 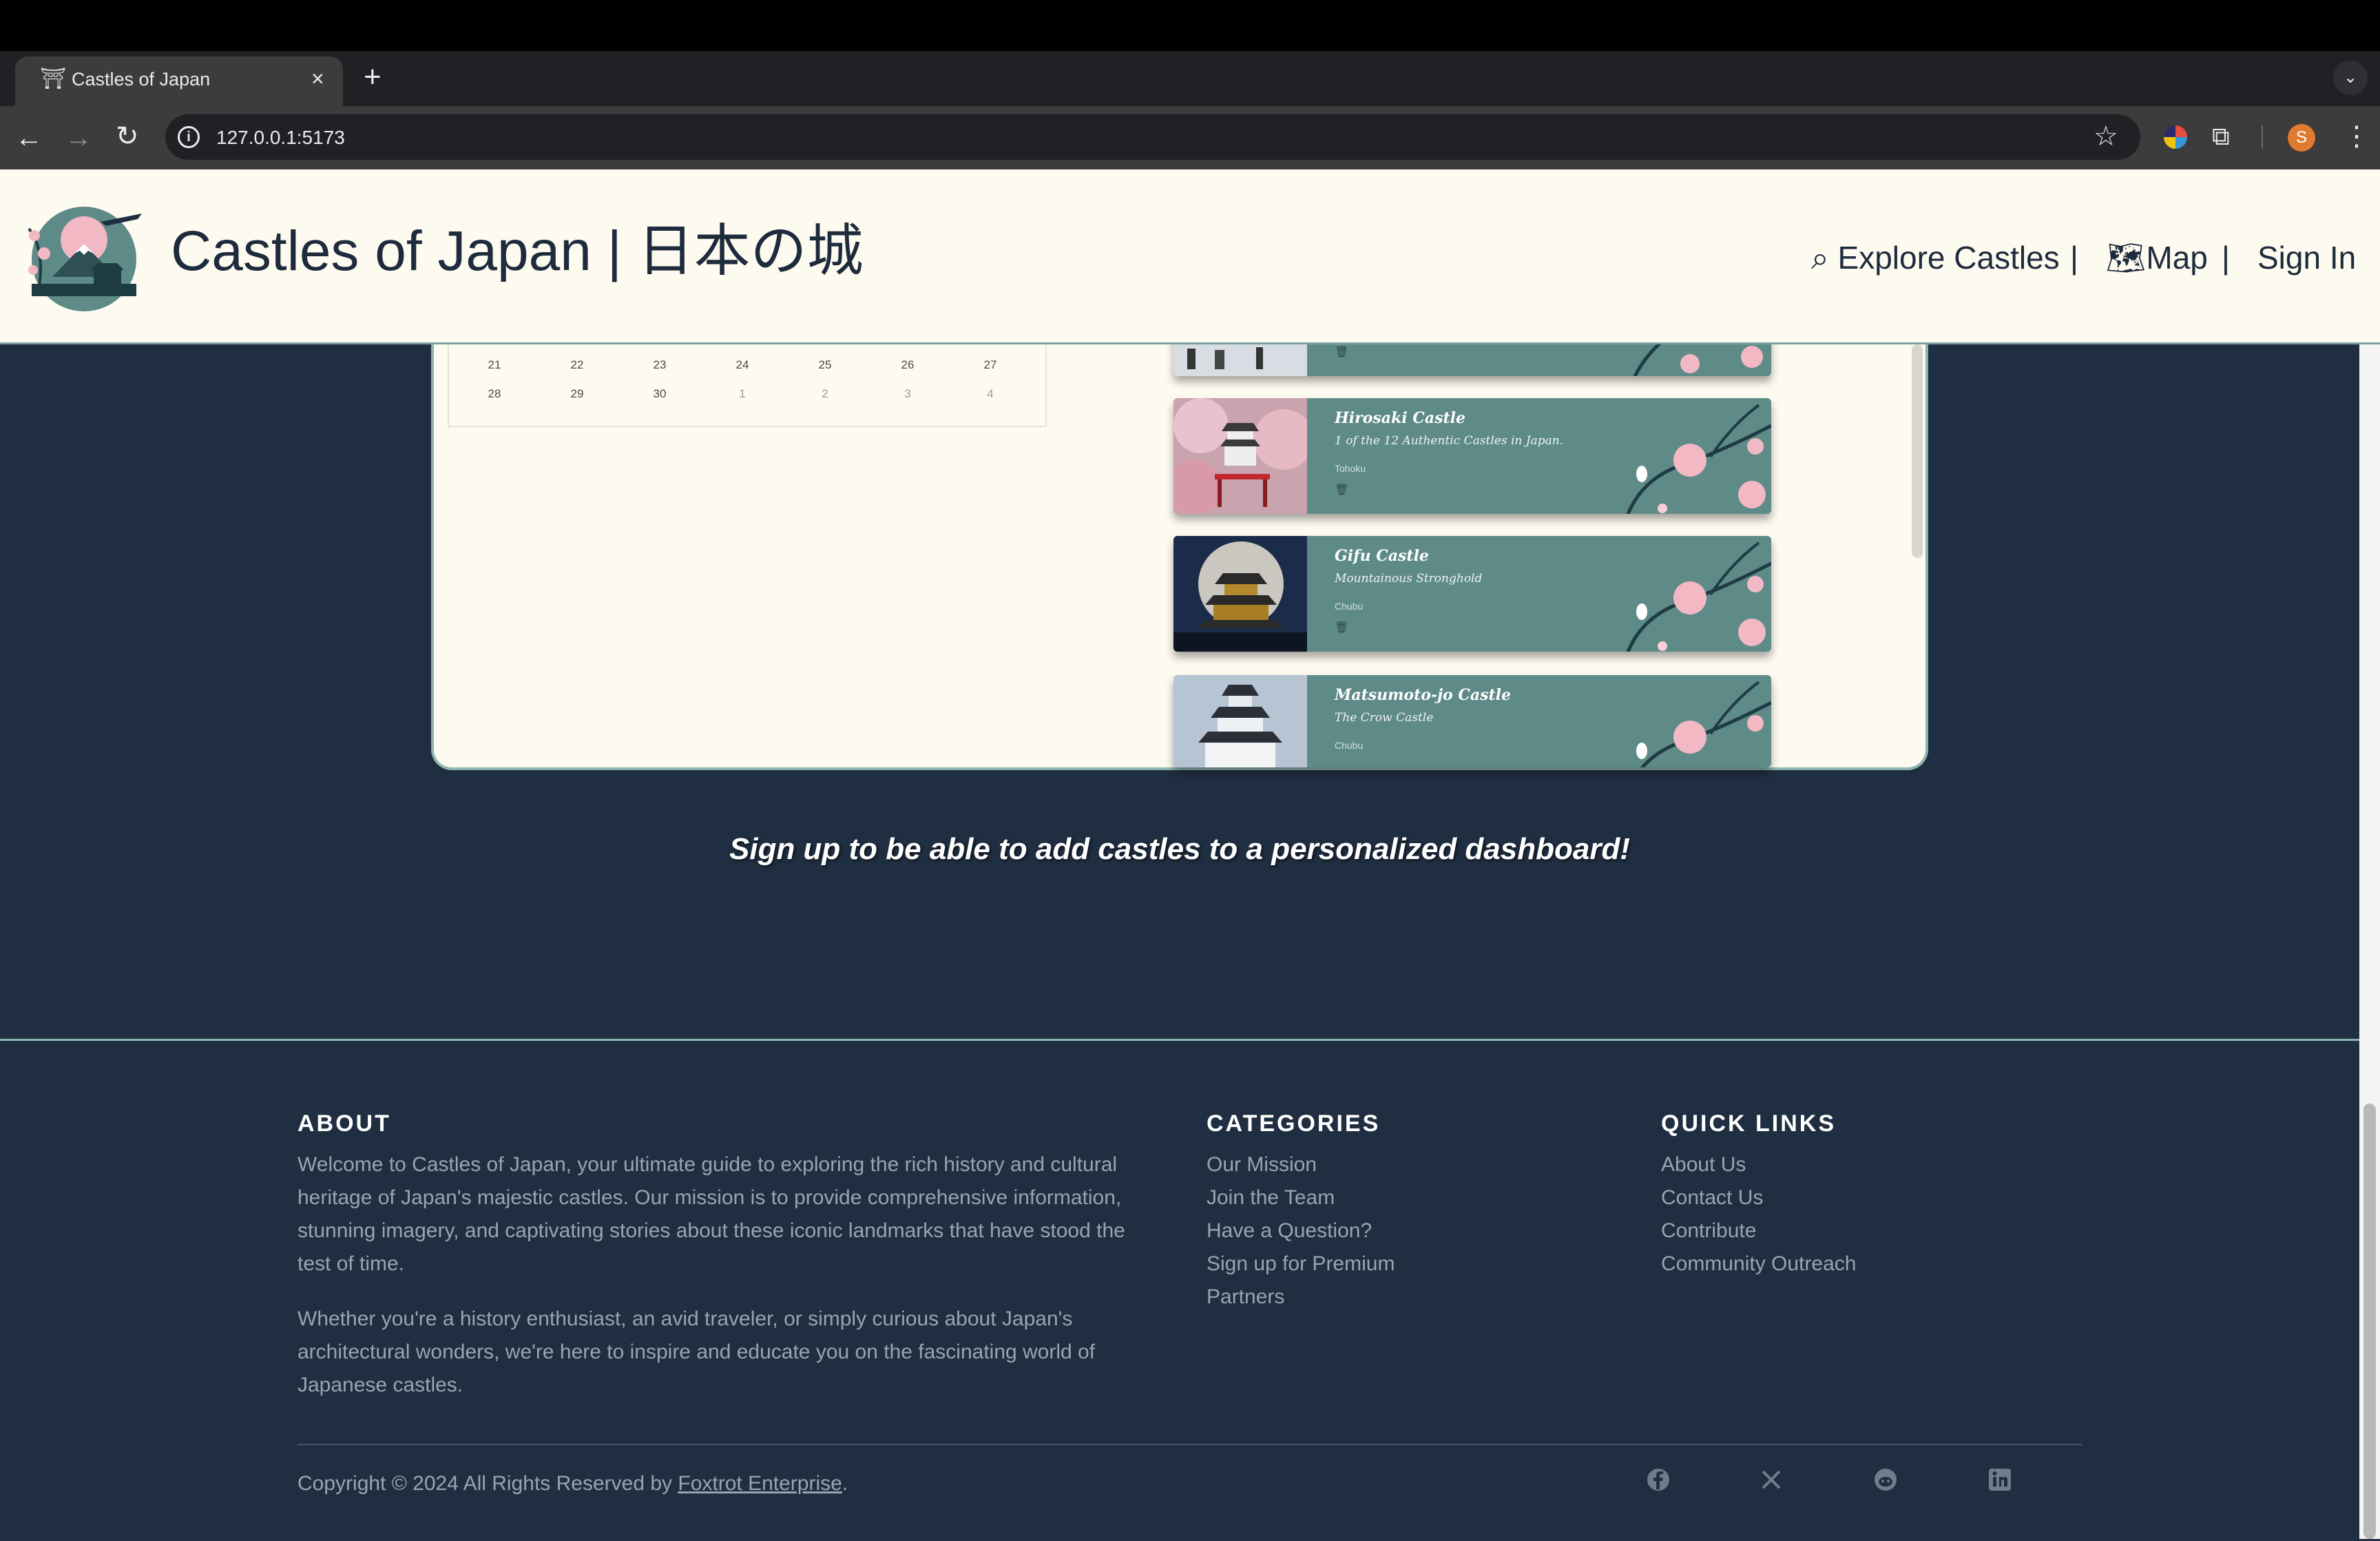 What do you see at coordinates (1708, 1231) in the screenshot?
I see `footer-link-contribute: Contribute` at bounding box center [1708, 1231].